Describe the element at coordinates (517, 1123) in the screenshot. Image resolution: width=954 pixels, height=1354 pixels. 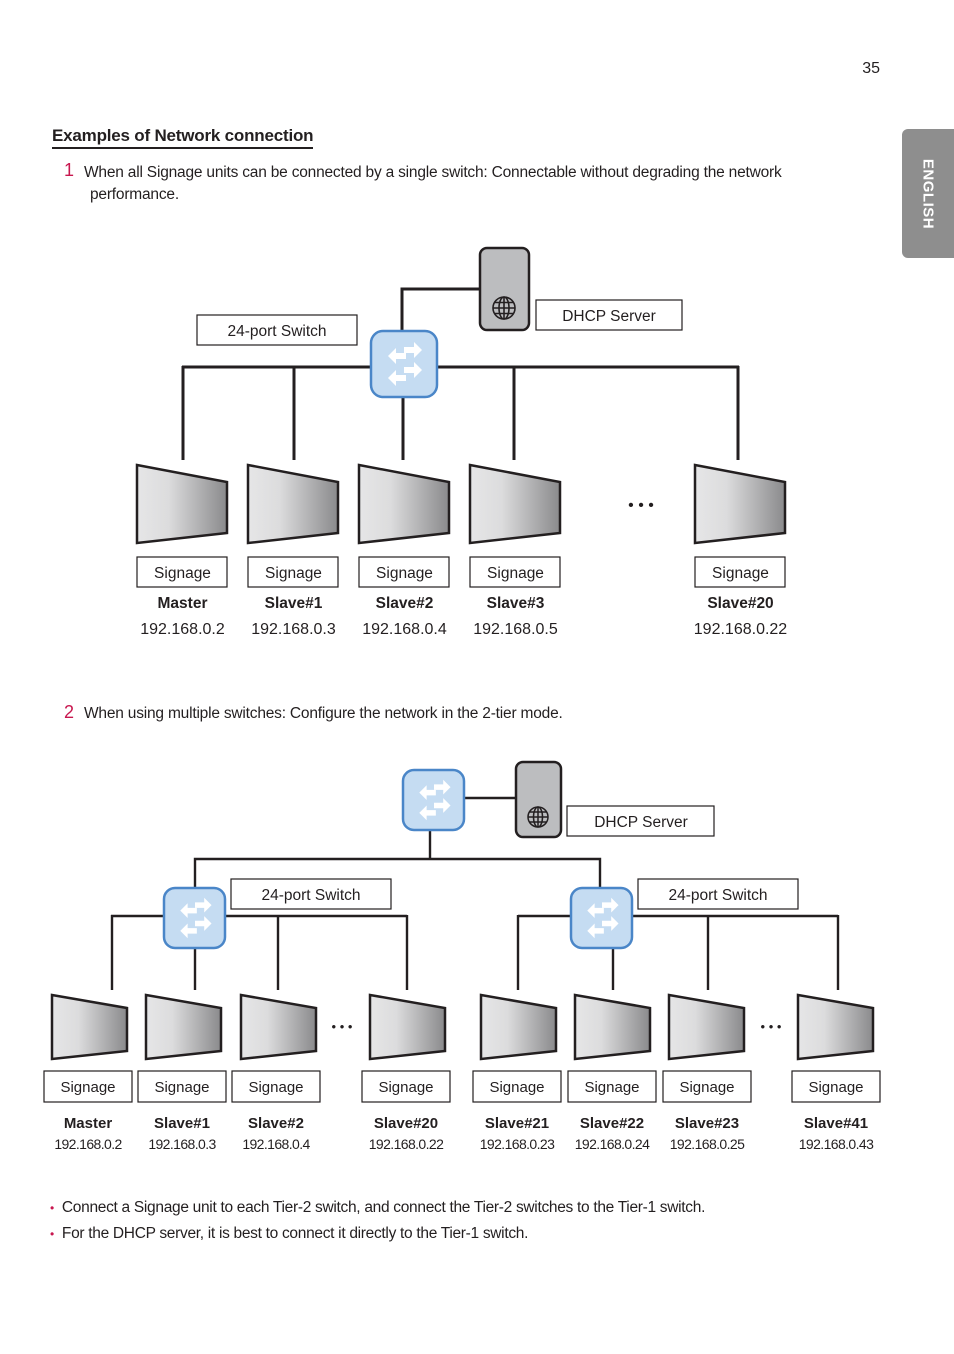
I see `device-role: Slave#21` at that location.